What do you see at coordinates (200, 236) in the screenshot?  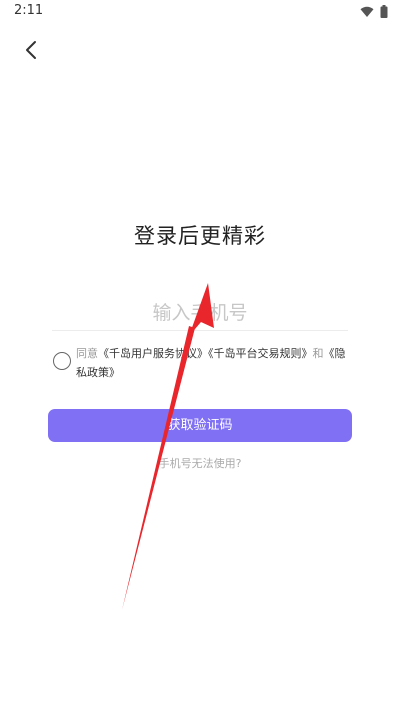 I see `page-title: 登录后更精彩` at bounding box center [200, 236].